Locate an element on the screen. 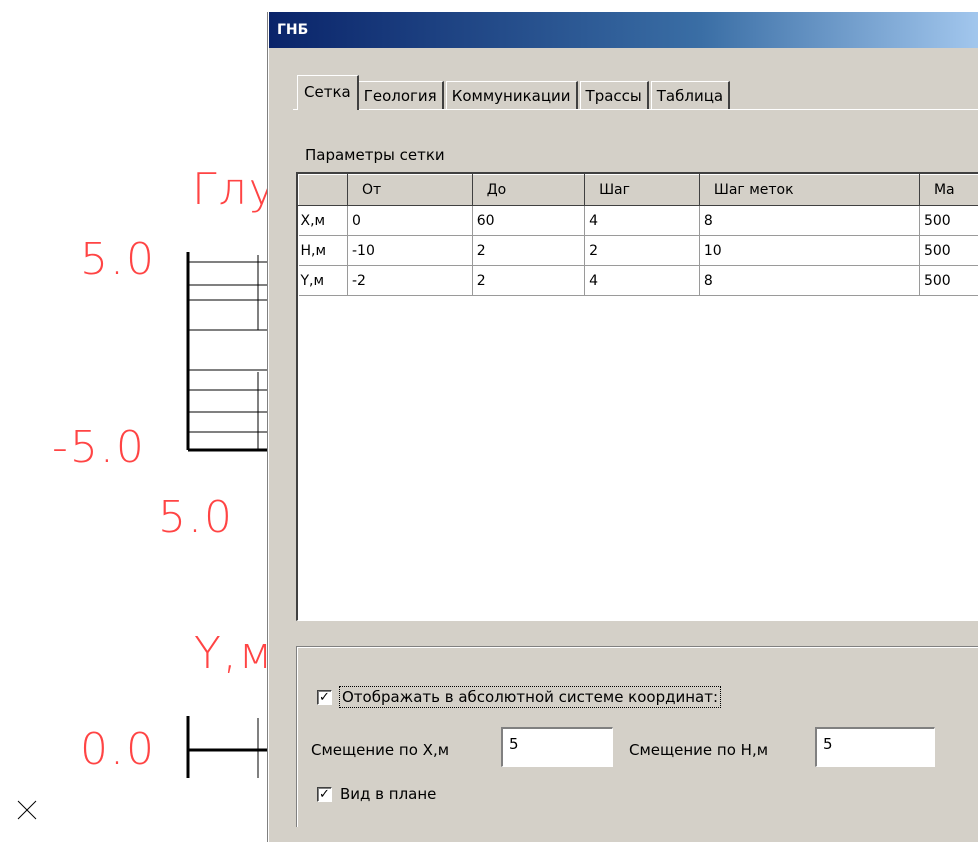 This screenshot has height=842, width=978. cad-value-negative: -5.0 is located at coordinates (99, 448).